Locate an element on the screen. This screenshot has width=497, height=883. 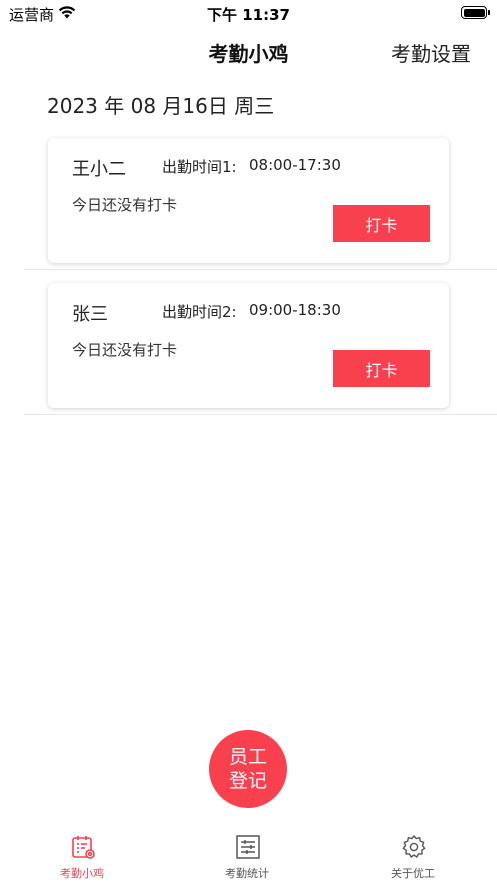
tab-label: 考勤小鸡 is located at coordinates (82, 873).